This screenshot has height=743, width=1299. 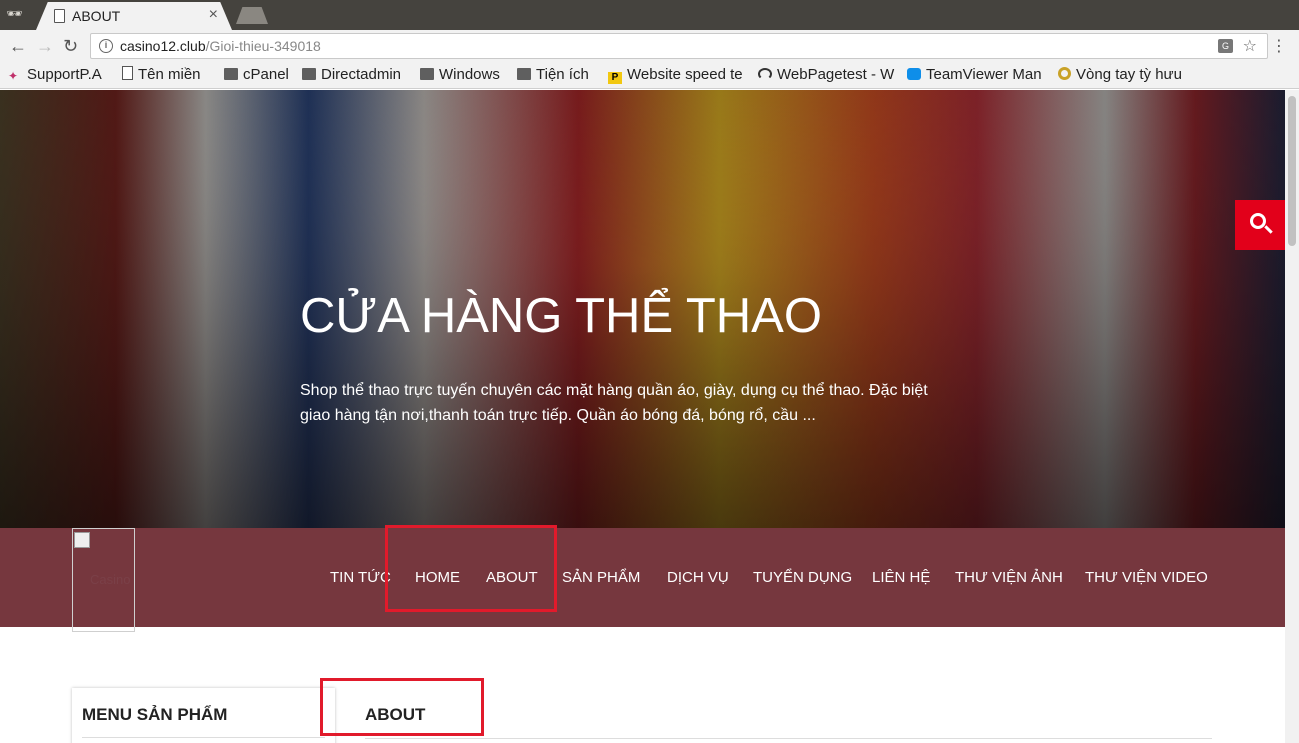 I want to click on tab-title: ABOUT, so click(x=96, y=16).